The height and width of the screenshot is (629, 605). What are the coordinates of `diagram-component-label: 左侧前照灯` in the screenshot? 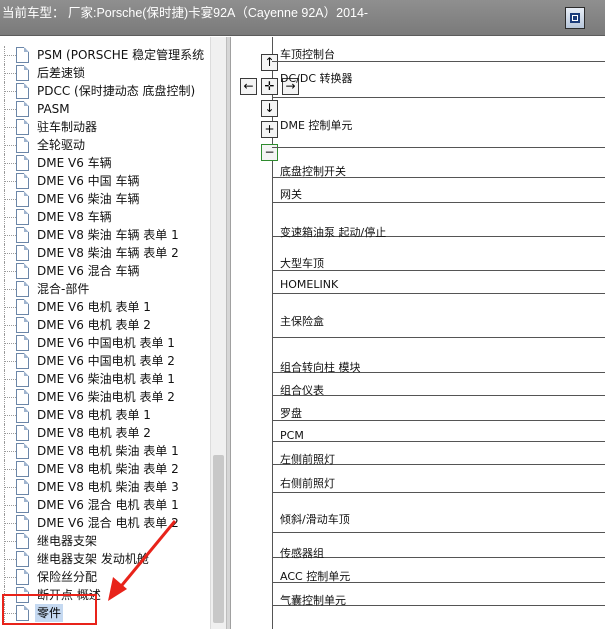 It's located at (307, 459).